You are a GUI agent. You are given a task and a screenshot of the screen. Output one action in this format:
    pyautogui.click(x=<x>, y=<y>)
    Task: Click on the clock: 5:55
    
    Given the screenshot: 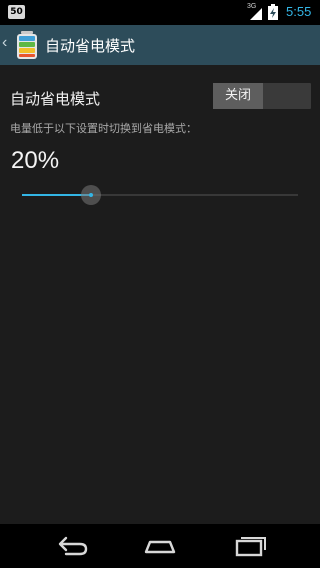 What is the action you would take?
    pyautogui.click(x=299, y=11)
    